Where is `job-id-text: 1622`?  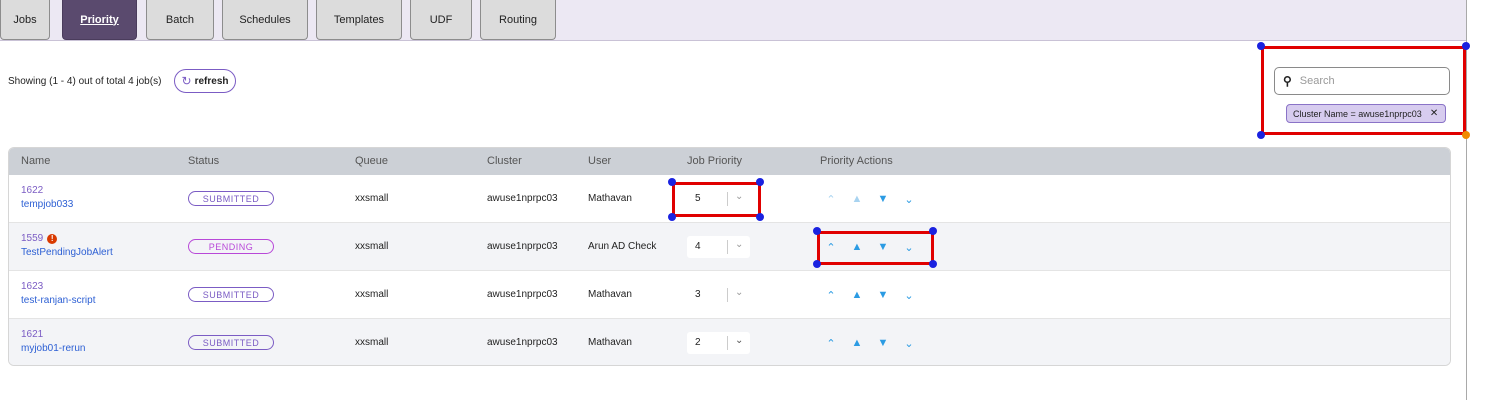
job-id-text: 1622 is located at coordinates (32, 190).